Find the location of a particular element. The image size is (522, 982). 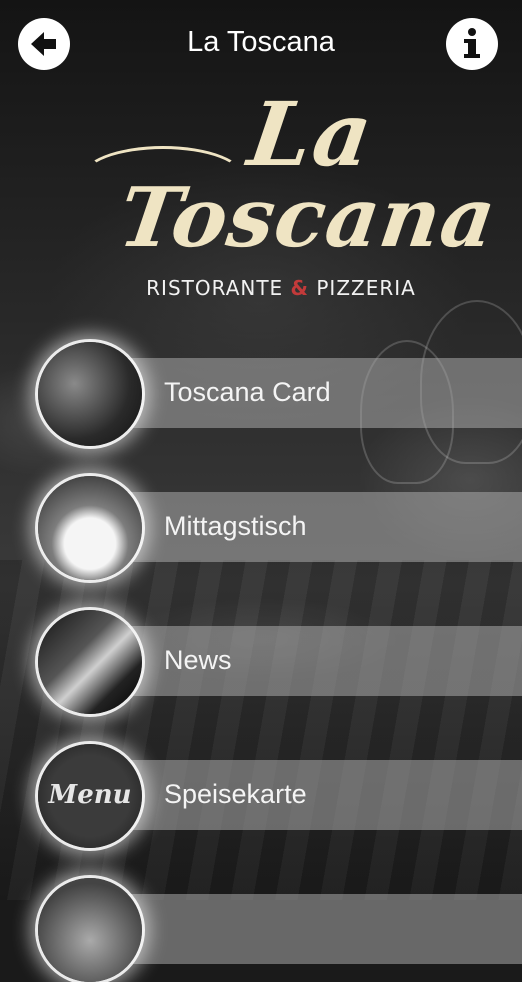

menu-item-label: Toscana Card is located at coordinates (247, 392).